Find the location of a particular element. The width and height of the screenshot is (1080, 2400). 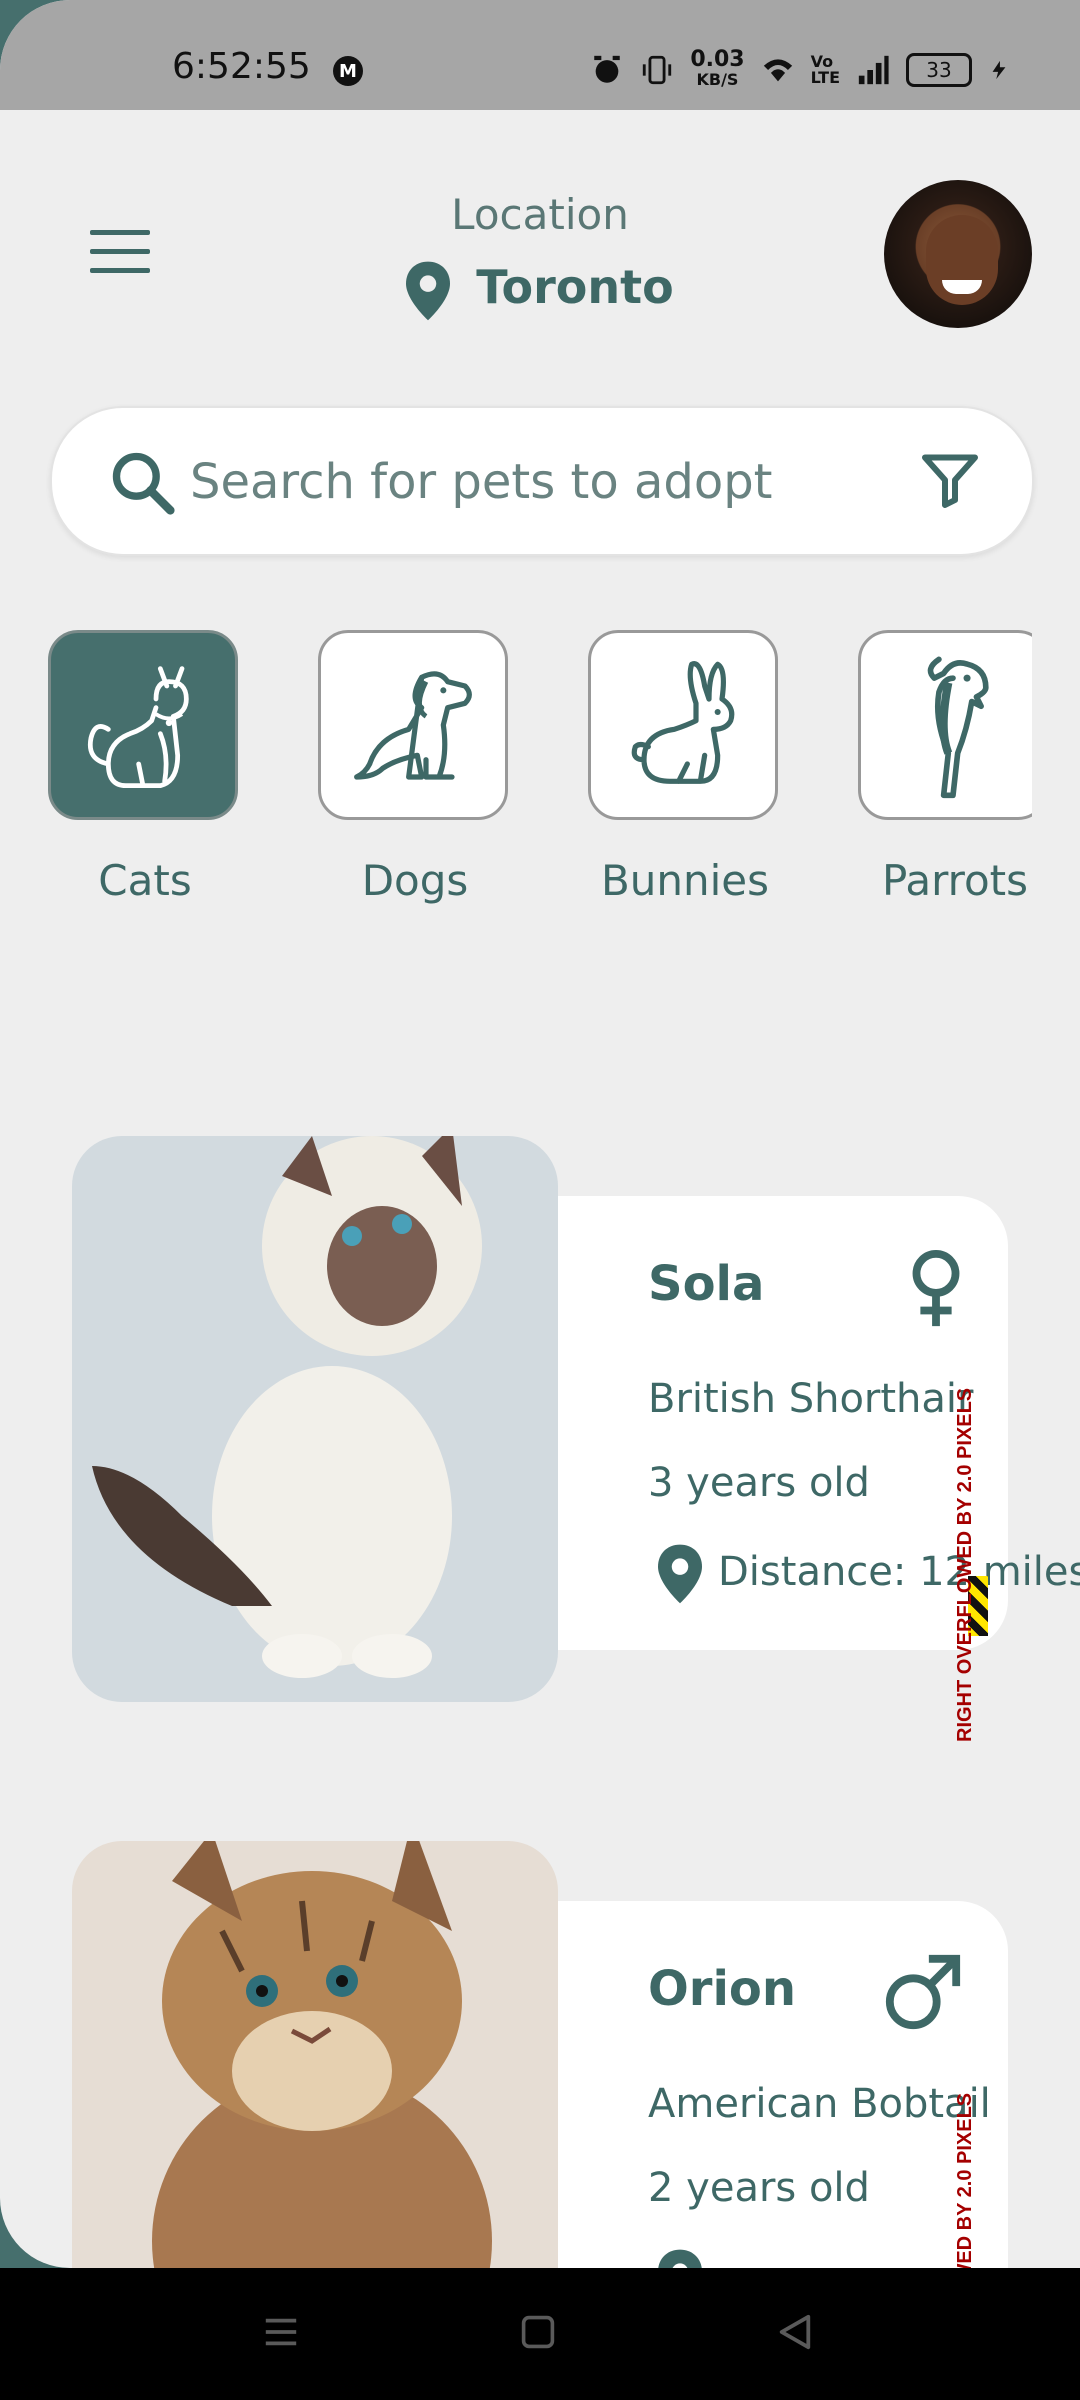

category-label: Bunnies is located at coordinates (685, 880).